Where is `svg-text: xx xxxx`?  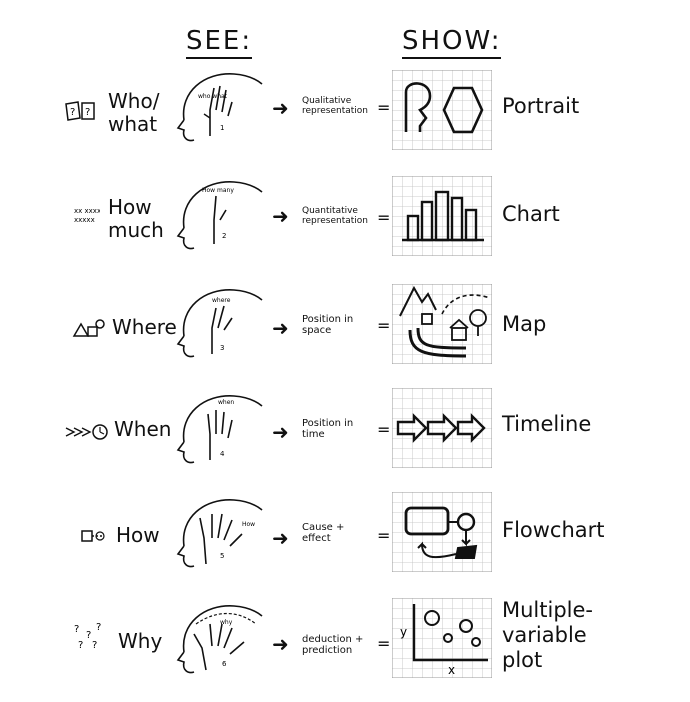 svg-text: xx xxxx is located at coordinates (87, 211).